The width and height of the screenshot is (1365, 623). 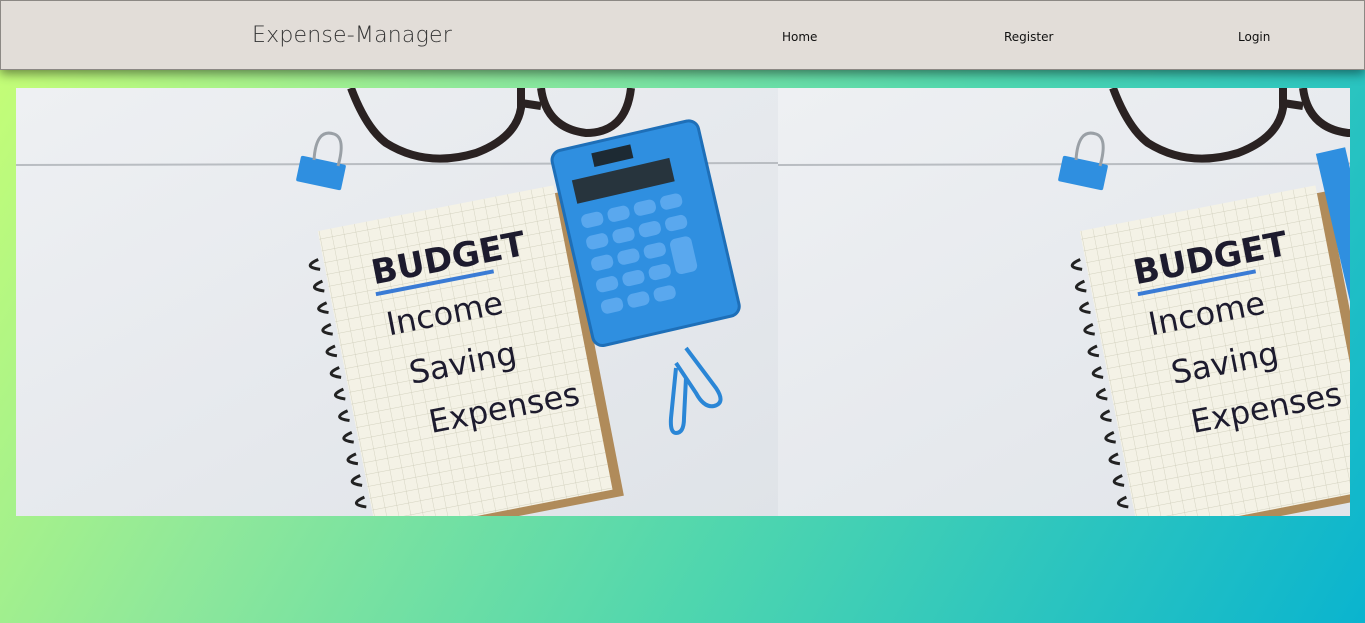 What do you see at coordinates (682, 35) in the screenshot?
I see `top-navbar: Expense-Manager Home Register Login` at bounding box center [682, 35].